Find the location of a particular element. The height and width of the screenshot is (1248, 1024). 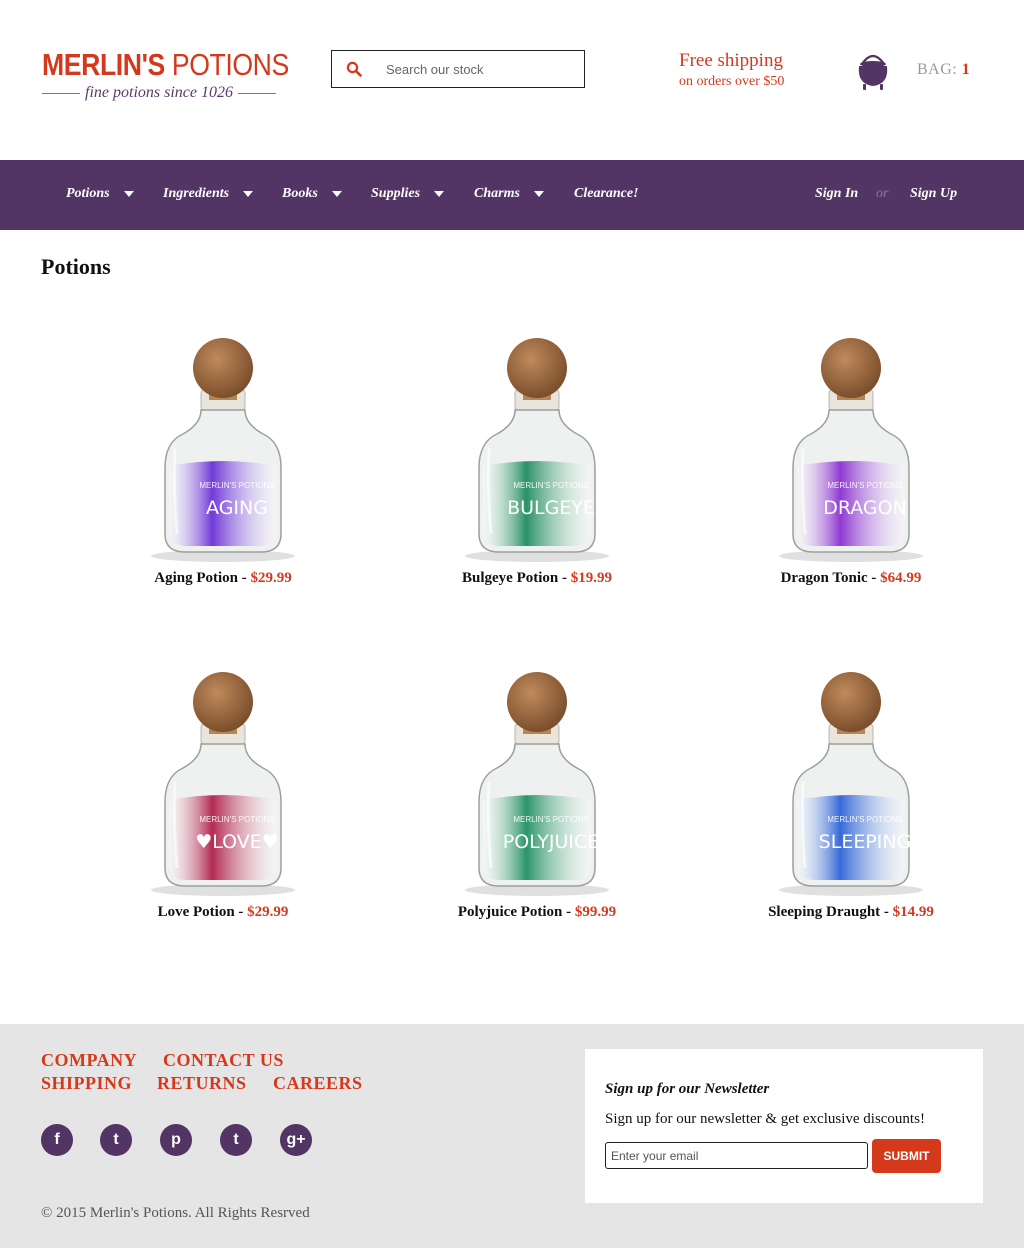

bottle-label-text: AGING is located at coordinates (237, 508).